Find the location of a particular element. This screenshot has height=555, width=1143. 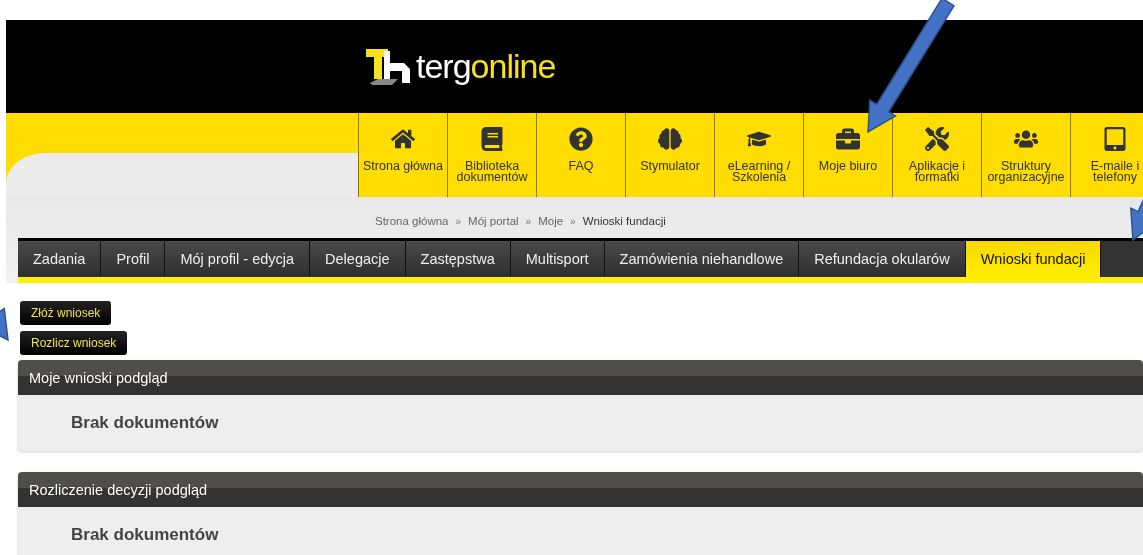

breadcrumb-link: Strona główna is located at coordinates (412, 221).